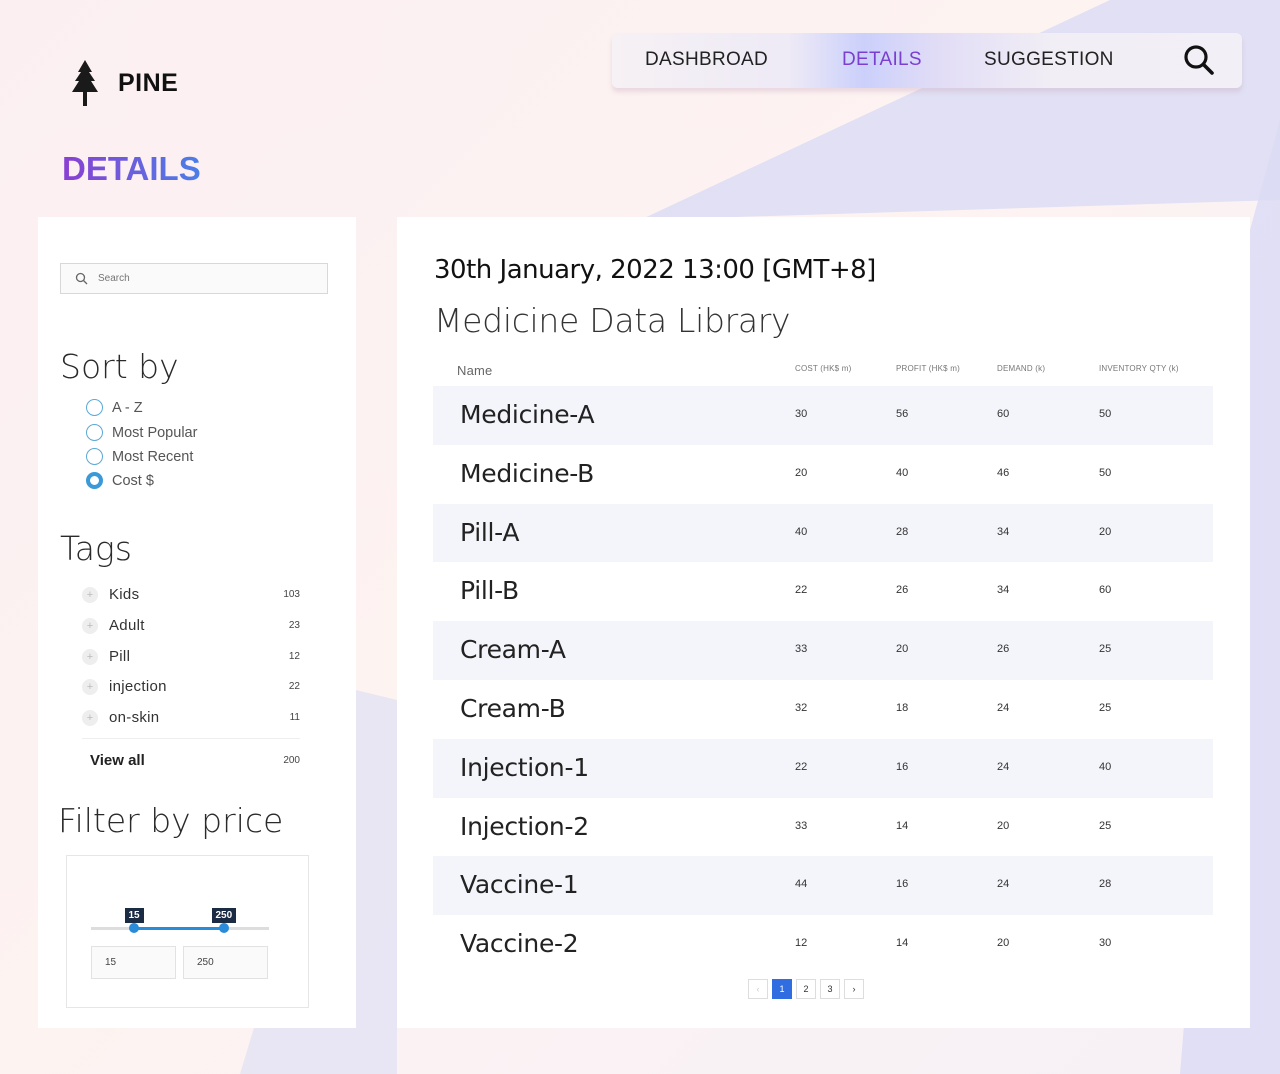  Describe the element at coordinates (1021, 368) in the screenshot. I see `column-header-demand: DEMAND (k)` at that location.